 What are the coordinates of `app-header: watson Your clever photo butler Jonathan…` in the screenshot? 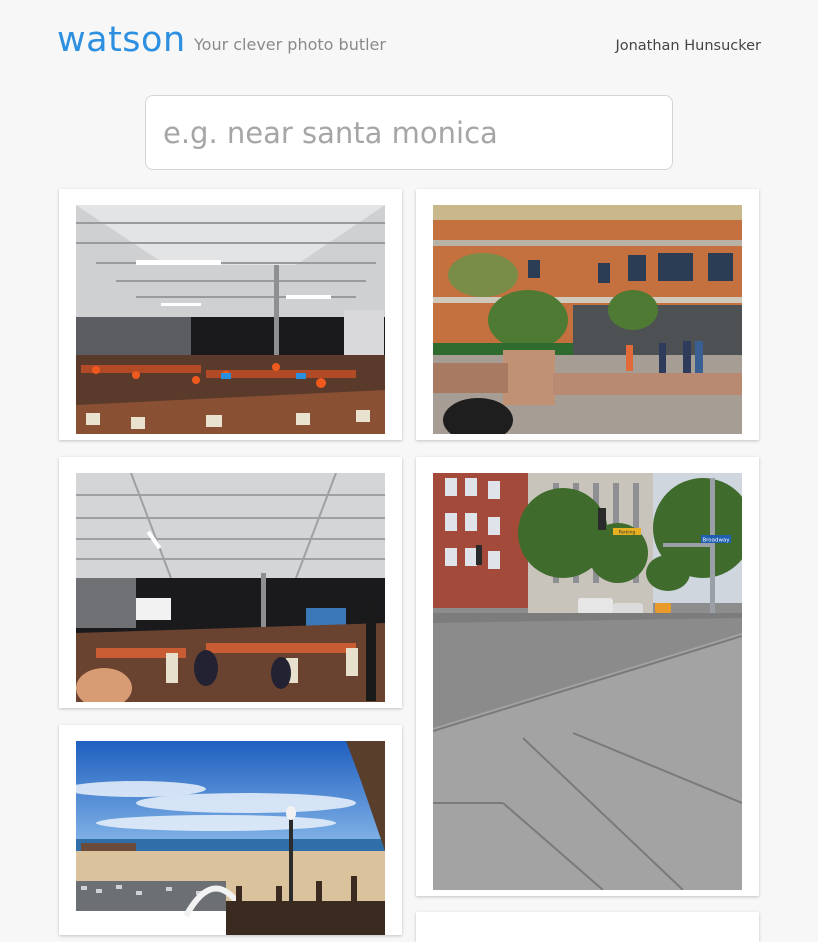 It's located at (409, 40).